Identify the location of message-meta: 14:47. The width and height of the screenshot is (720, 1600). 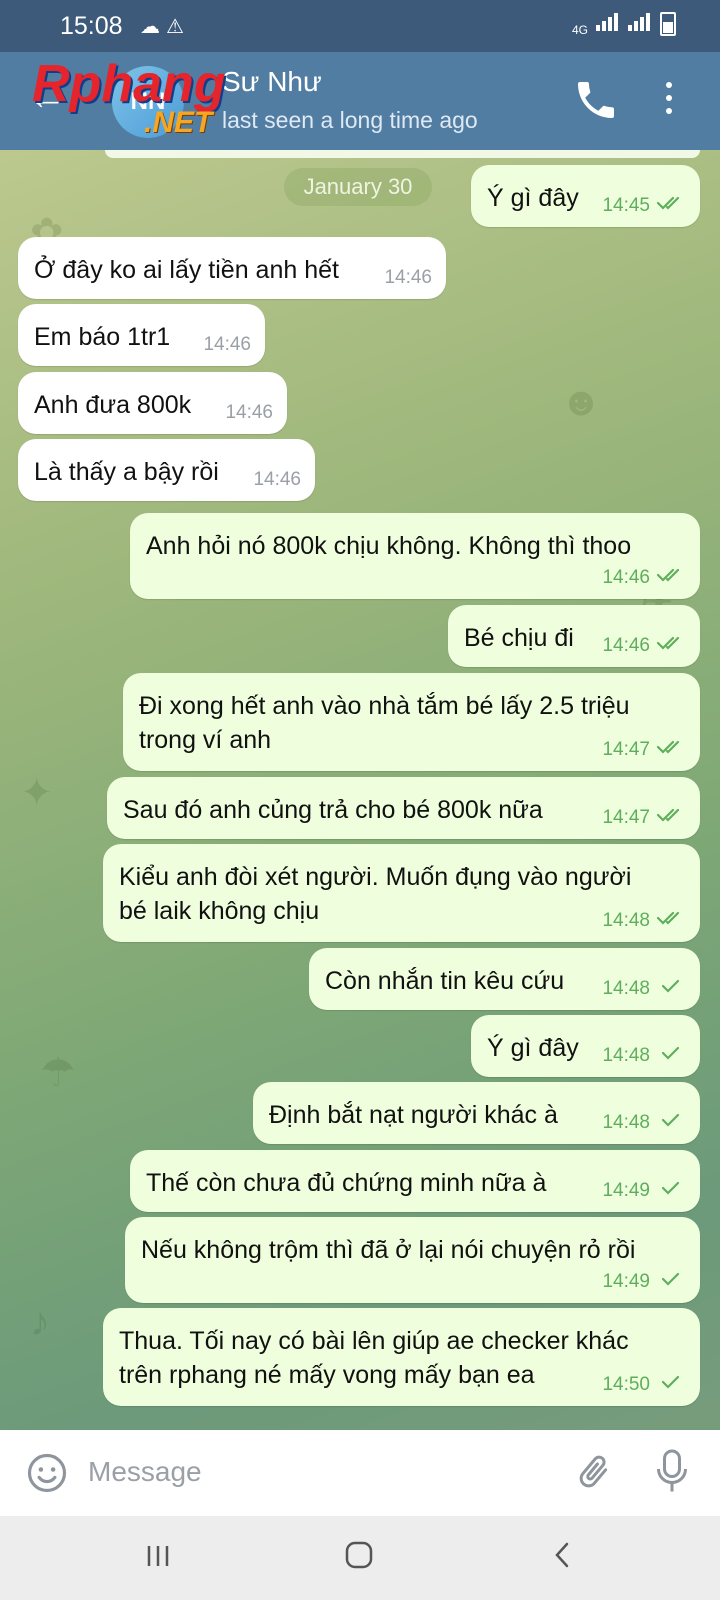
(644, 818).